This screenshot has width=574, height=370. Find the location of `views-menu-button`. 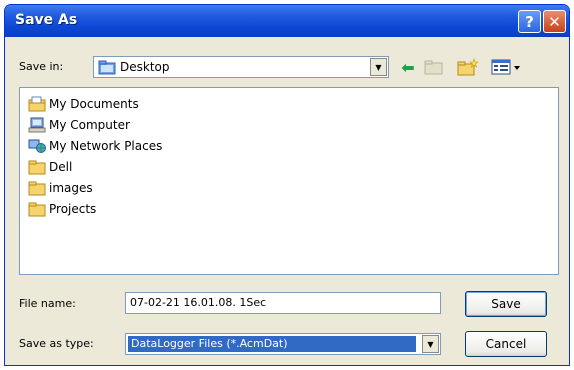

views-menu-button is located at coordinates (507, 67).